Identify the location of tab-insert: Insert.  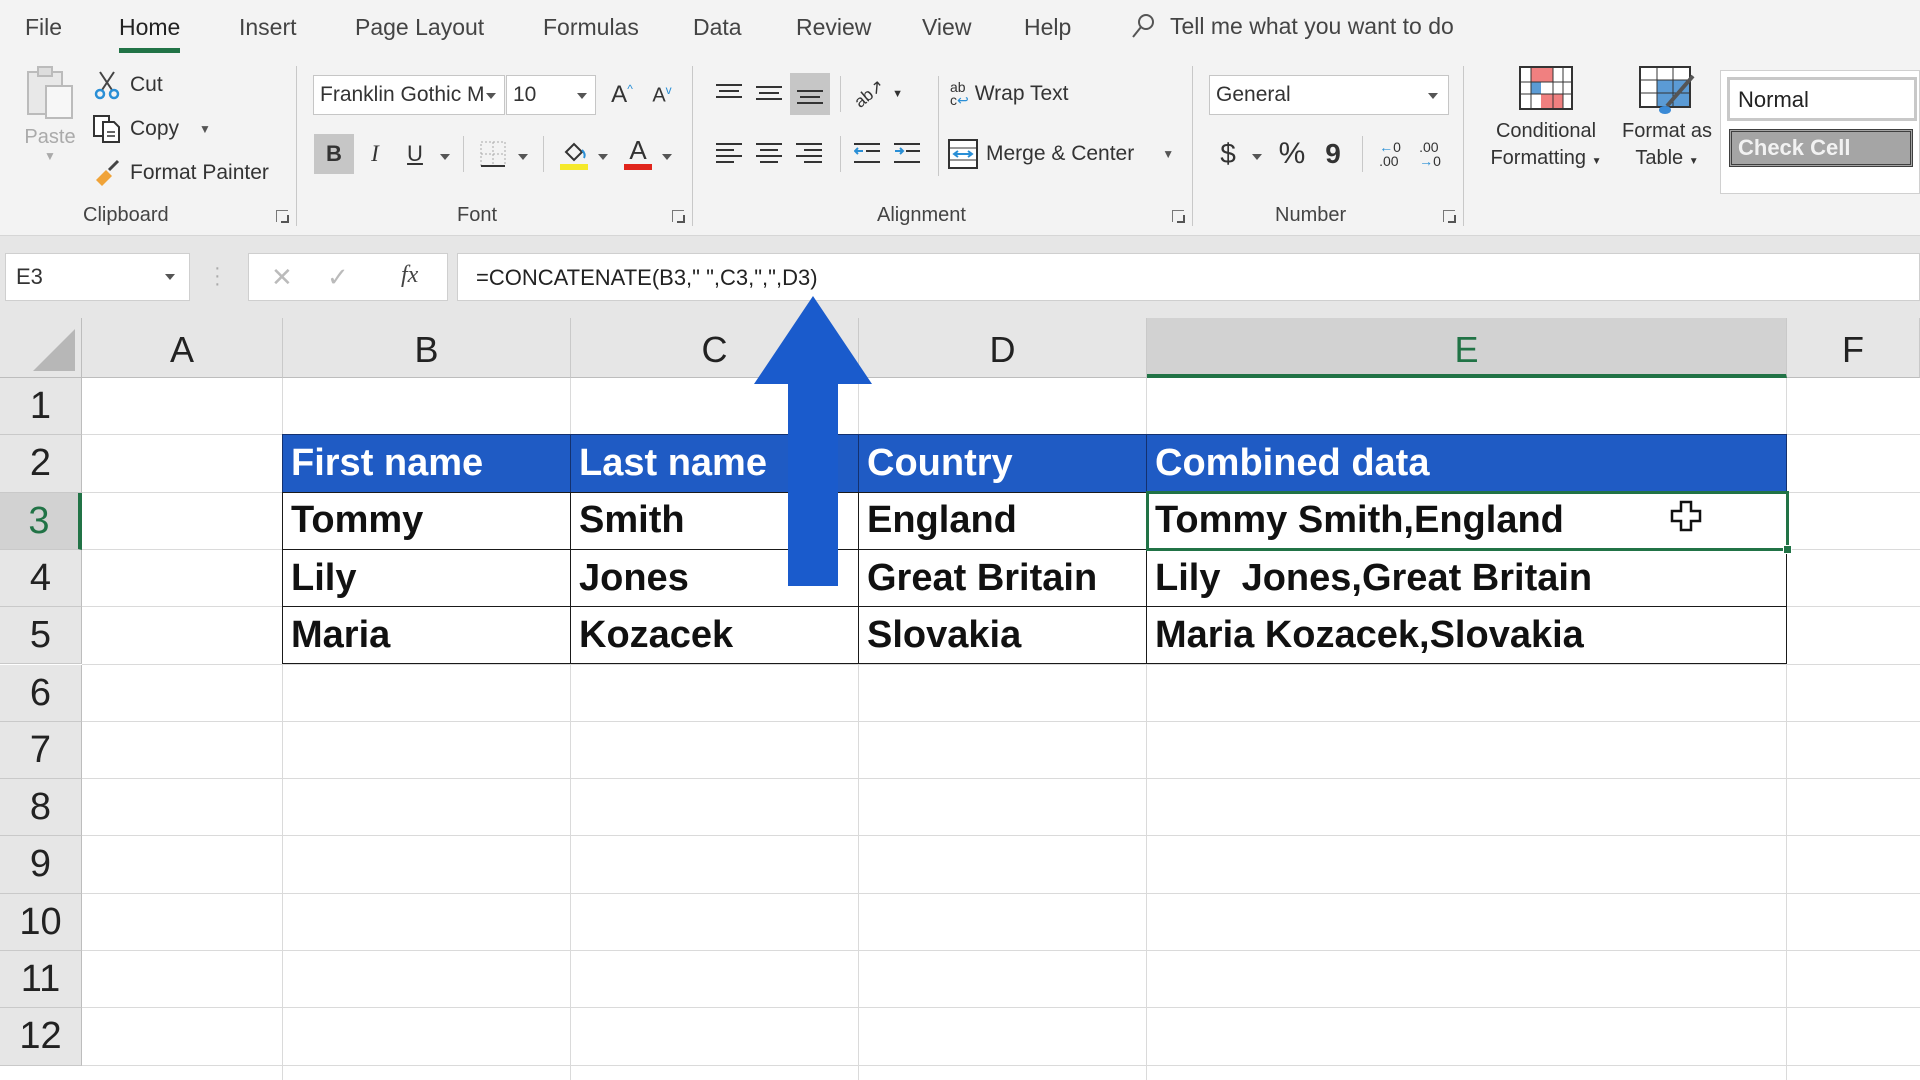
(268, 27).